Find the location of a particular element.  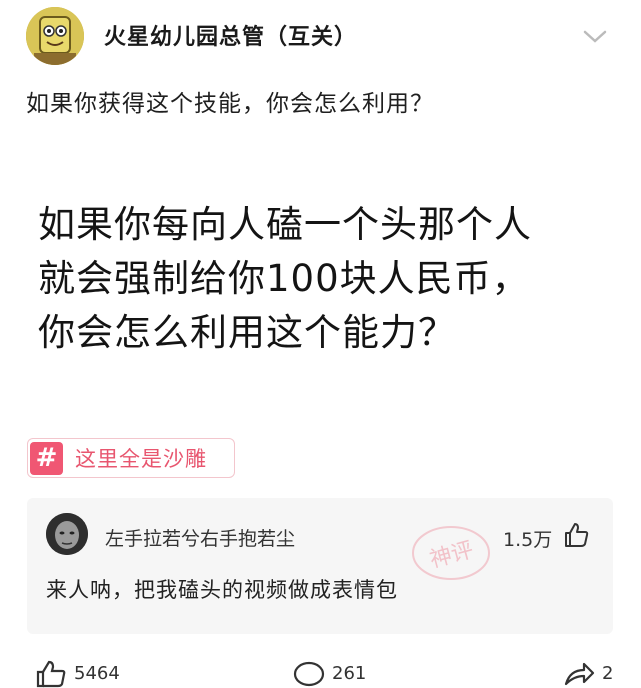

author-avatar is located at coordinates (55, 36).